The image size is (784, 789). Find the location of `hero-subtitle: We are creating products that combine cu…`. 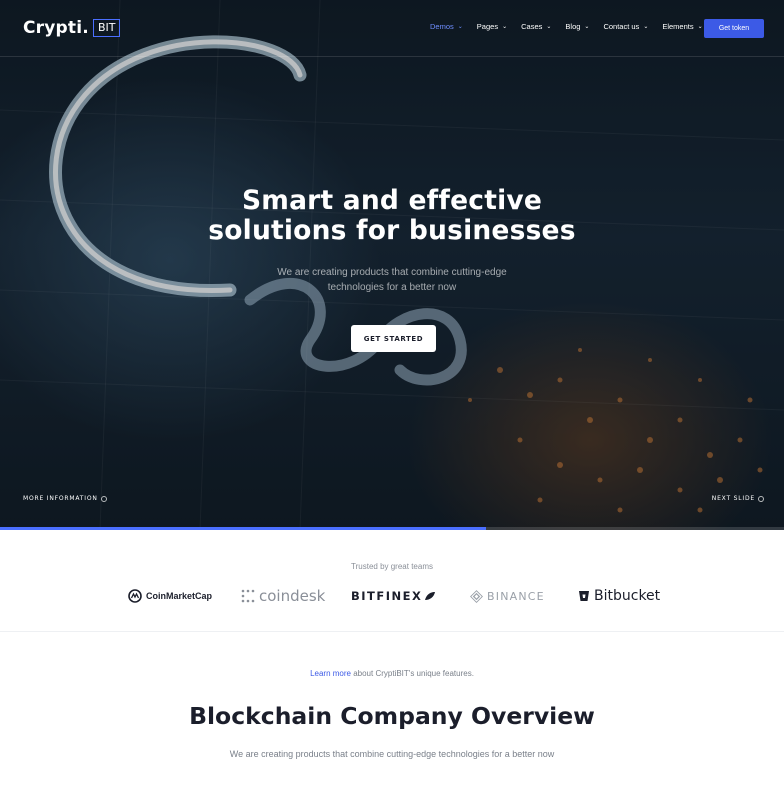

hero-subtitle: We are creating products that combine cu… is located at coordinates (392, 280).